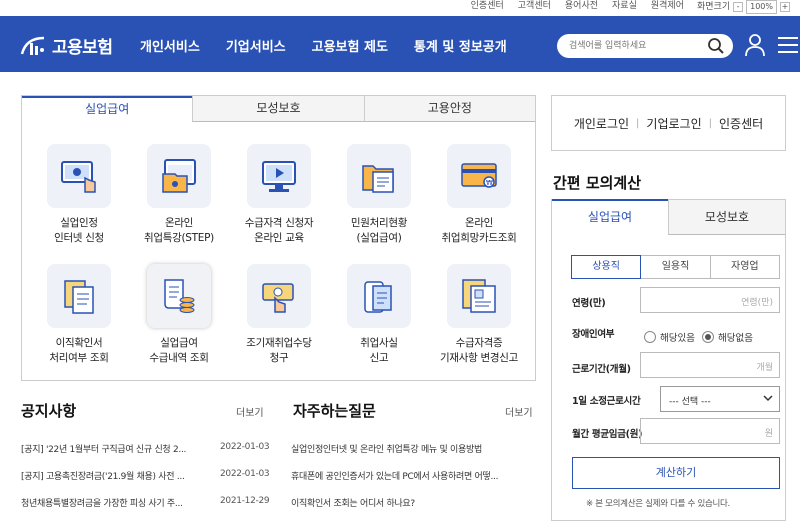  I want to click on money-hand-icon, so click(279, 296).